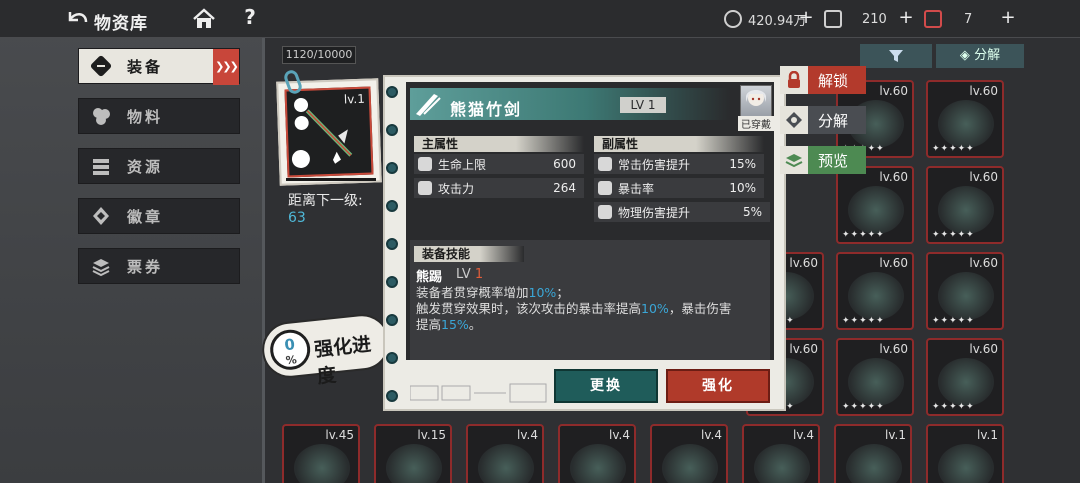 Image resolution: width=1080 pixels, height=483 pixels. I want to click on enhance-progress-label: 强化进度, so click(343, 361).